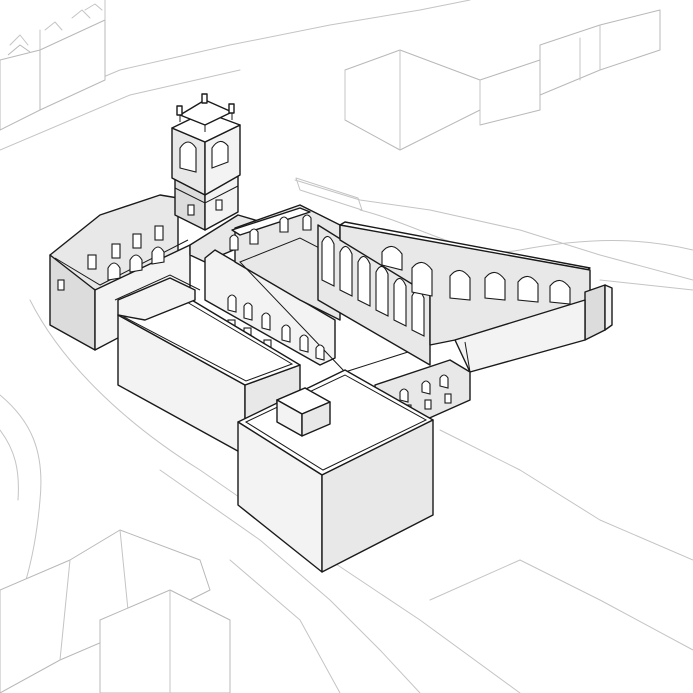 Image resolution: width=693 pixels, height=693 pixels. What do you see at coordinates (53, 65) in the screenshot?
I see `context-houses-northwest` at bounding box center [53, 65].